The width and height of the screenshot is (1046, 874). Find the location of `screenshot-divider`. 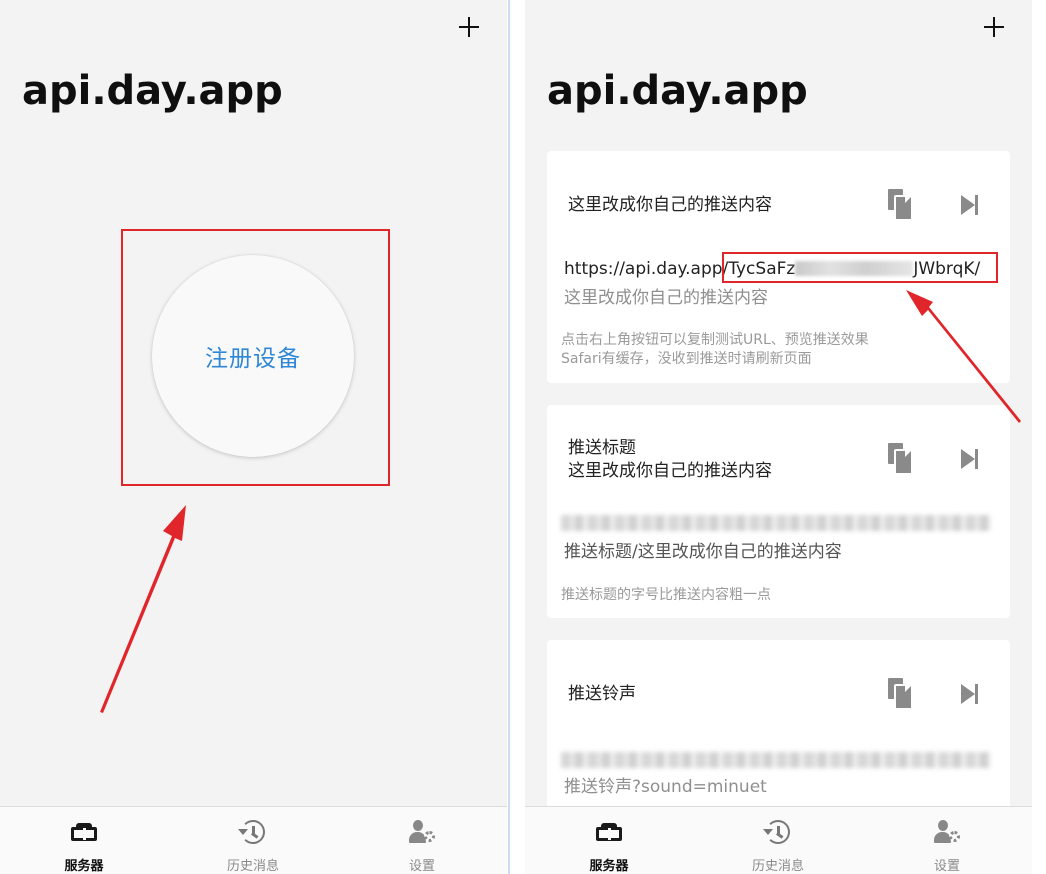

screenshot-divider is located at coordinates (516, 437).